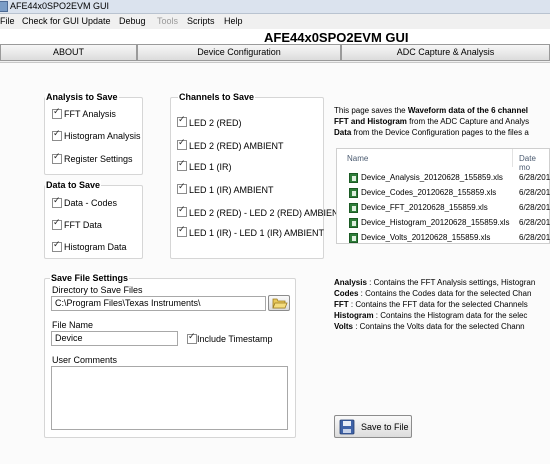  Describe the element at coordinates (425, 237) in the screenshot. I see `file-row-name: Device_Volts_20120628_155859.xls` at that location.